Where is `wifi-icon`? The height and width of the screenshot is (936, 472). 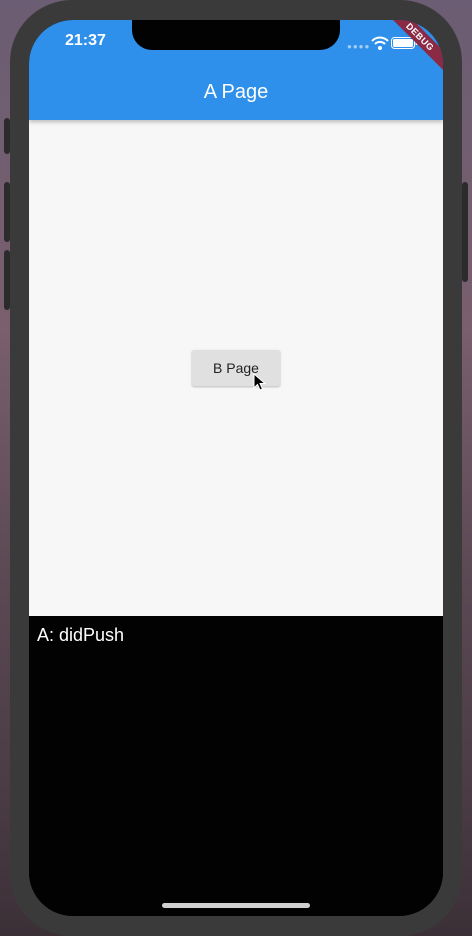 wifi-icon is located at coordinates (380, 43).